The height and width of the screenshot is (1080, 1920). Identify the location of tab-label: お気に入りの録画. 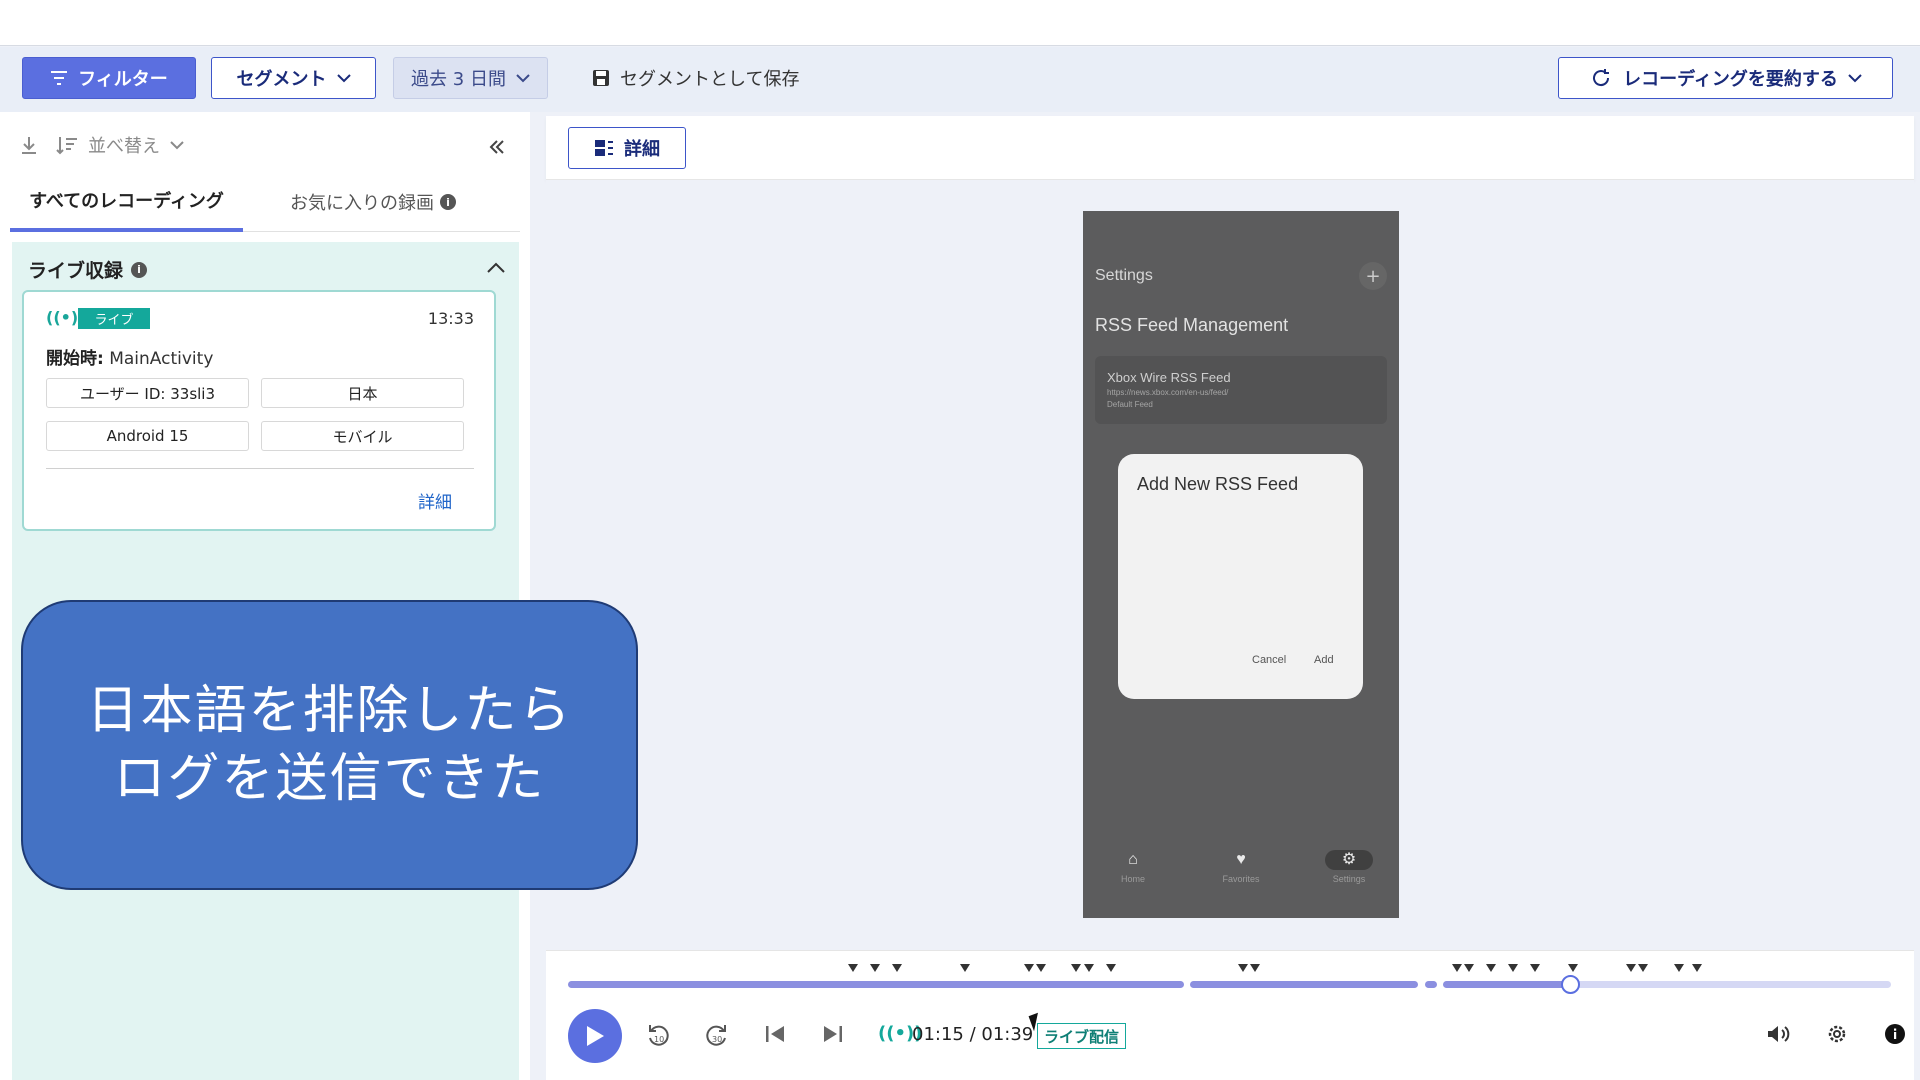
(362, 203).